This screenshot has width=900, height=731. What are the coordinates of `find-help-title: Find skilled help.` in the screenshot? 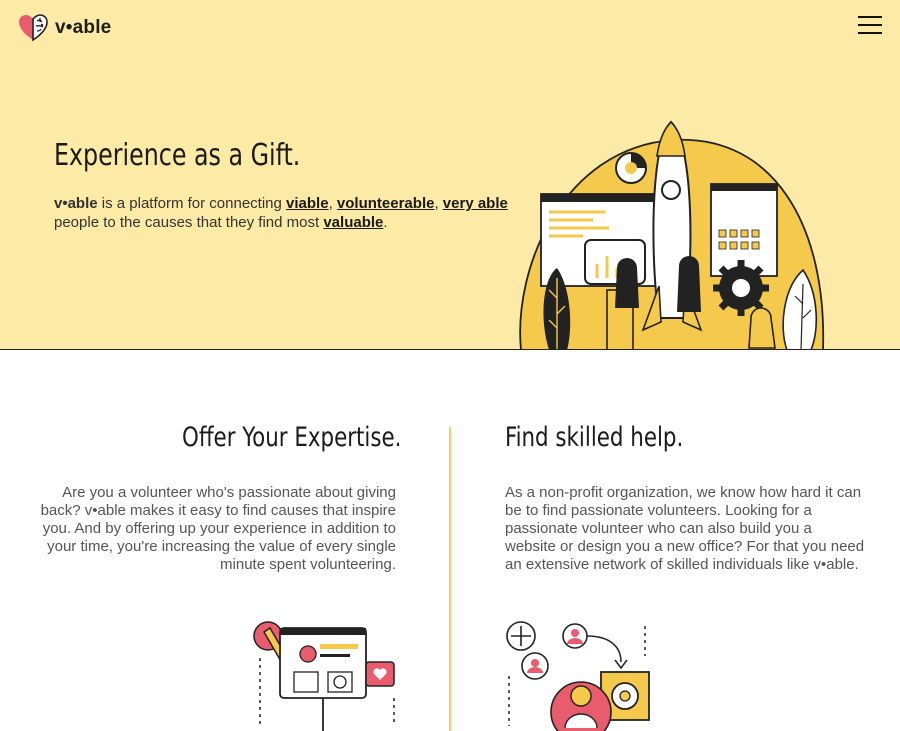 It's located at (594, 437).